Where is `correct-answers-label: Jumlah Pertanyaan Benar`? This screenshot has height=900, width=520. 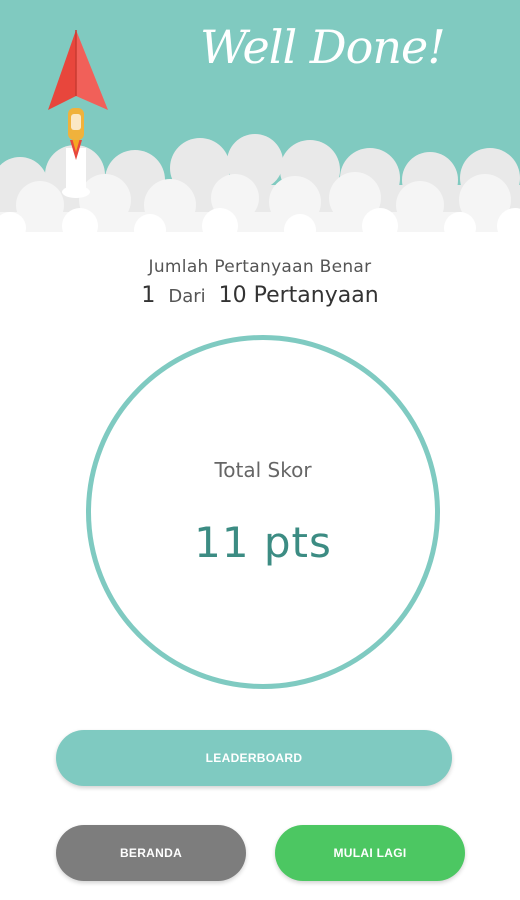 correct-answers-label: Jumlah Pertanyaan Benar is located at coordinates (260, 267).